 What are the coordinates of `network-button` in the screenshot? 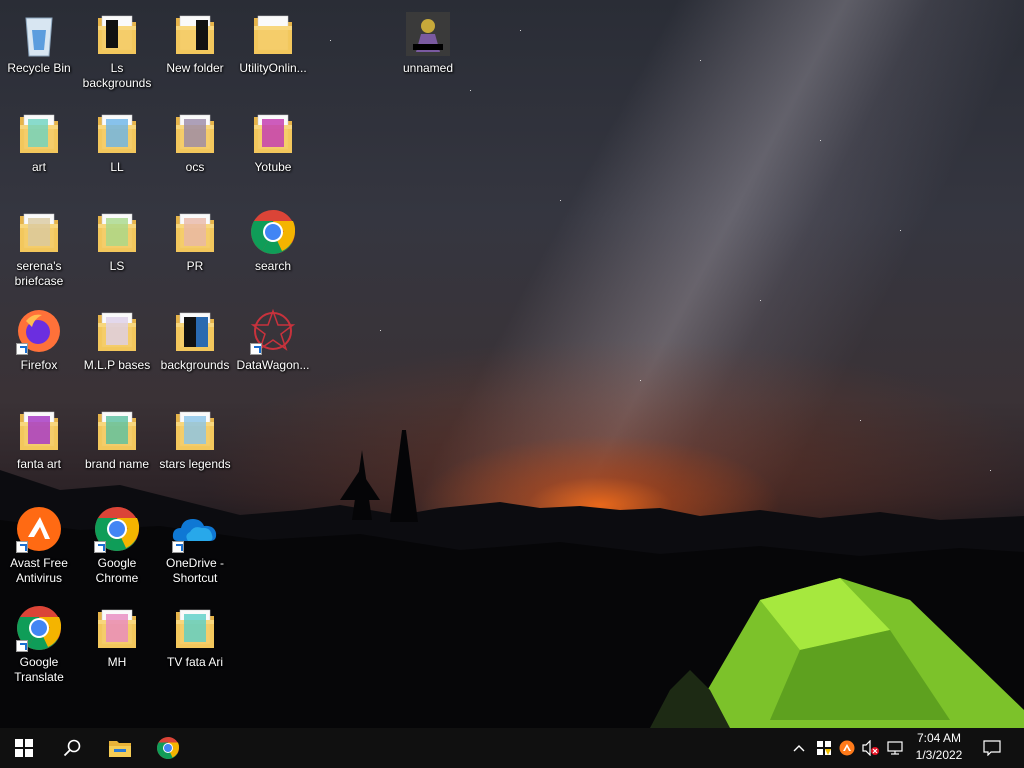 It's located at (895, 748).